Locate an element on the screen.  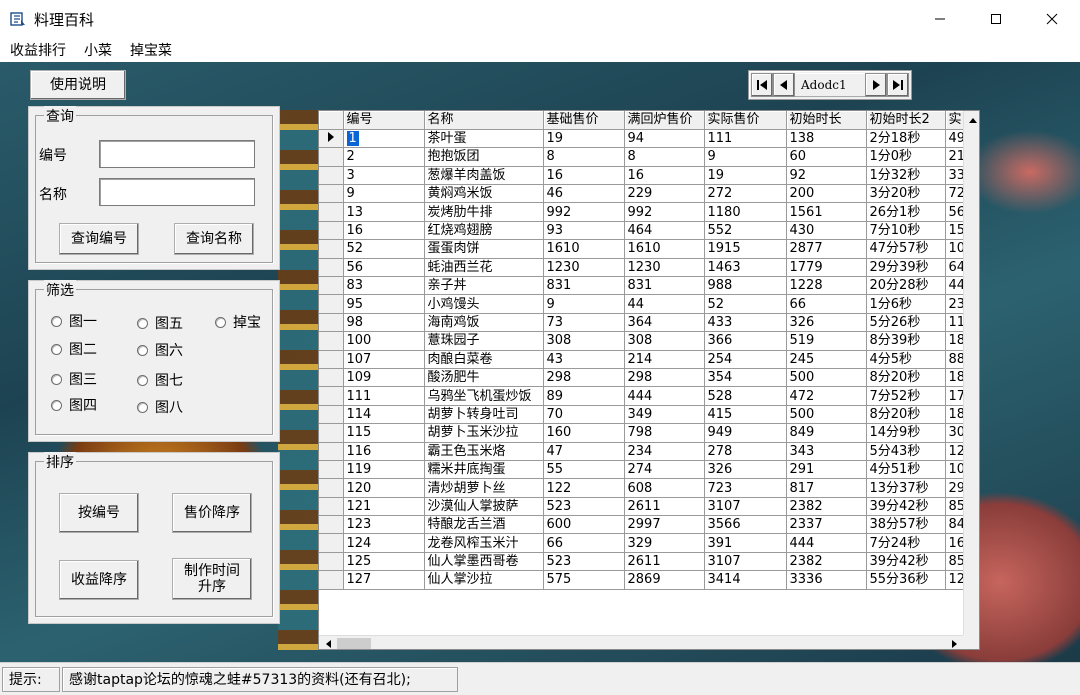
grid-cell: 1分6秒 is located at coordinates (906, 304).